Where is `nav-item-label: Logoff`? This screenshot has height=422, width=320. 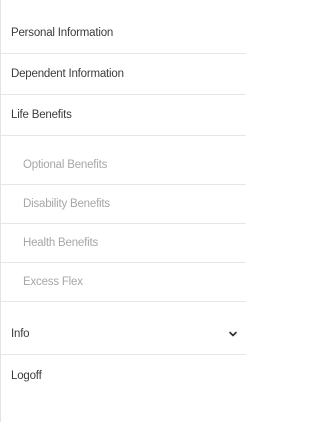
nav-item-label: Logoff is located at coordinates (26, 375).